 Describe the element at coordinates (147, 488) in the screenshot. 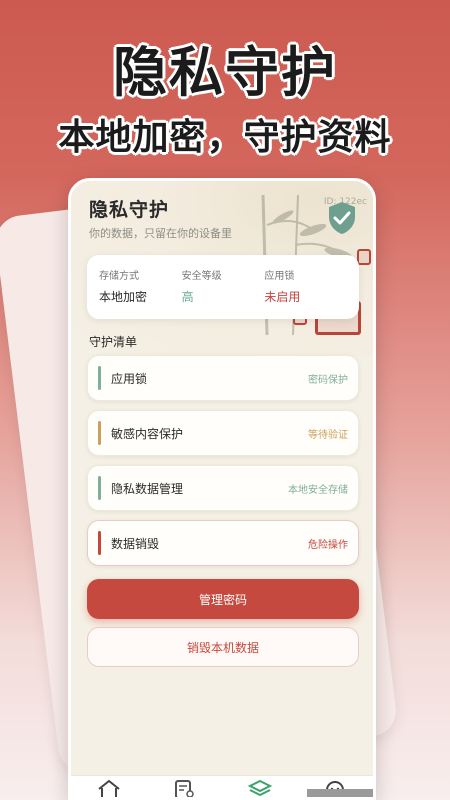

I see `item-label: 隐私数据管理` at that location.